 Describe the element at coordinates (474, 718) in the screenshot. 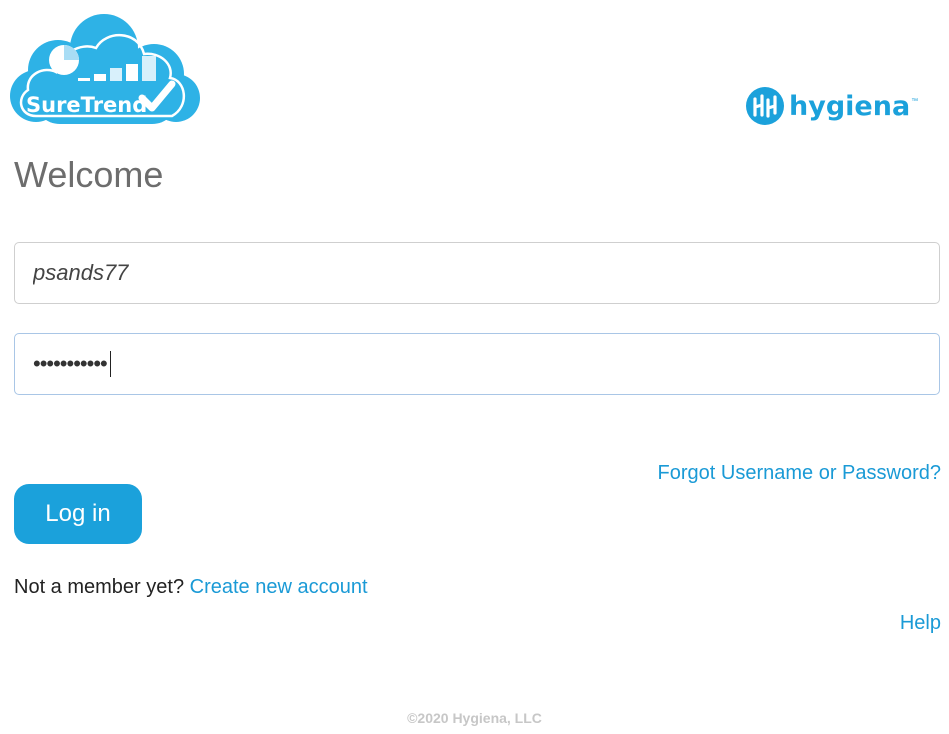

I see `copyright-footer: ©2020 Hygiena, LLC` at that location.